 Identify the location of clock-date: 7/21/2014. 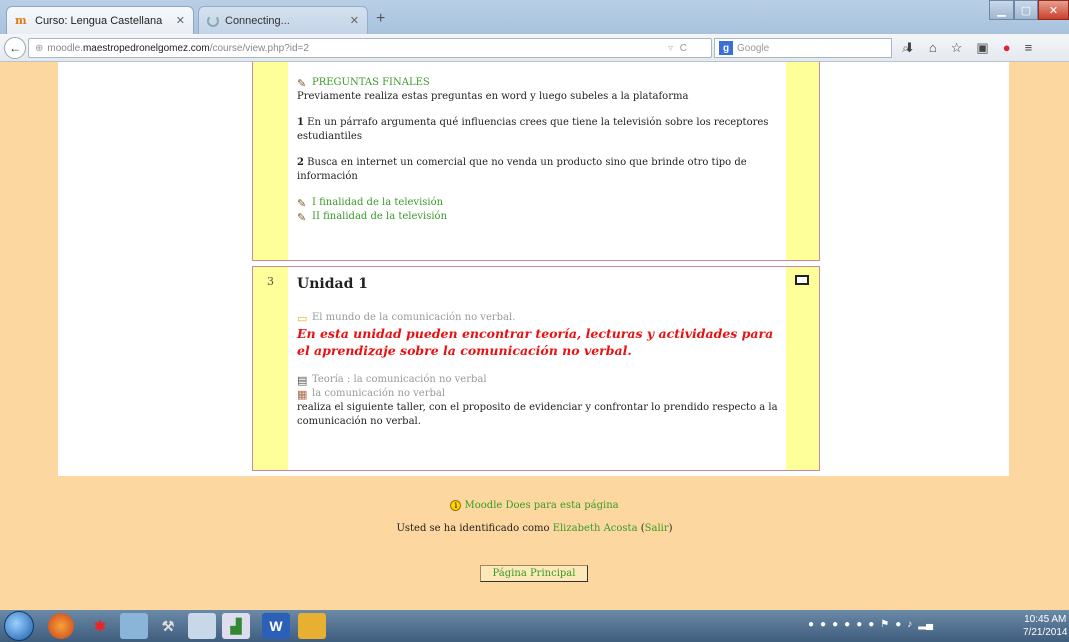
(1045, 632).